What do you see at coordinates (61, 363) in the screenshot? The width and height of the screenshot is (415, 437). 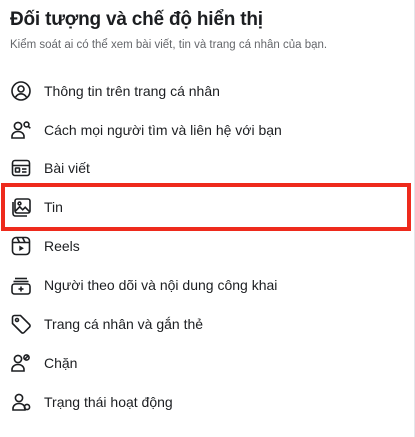 I see `menu-item-label: Chặn` at bounding box center [61, 363].